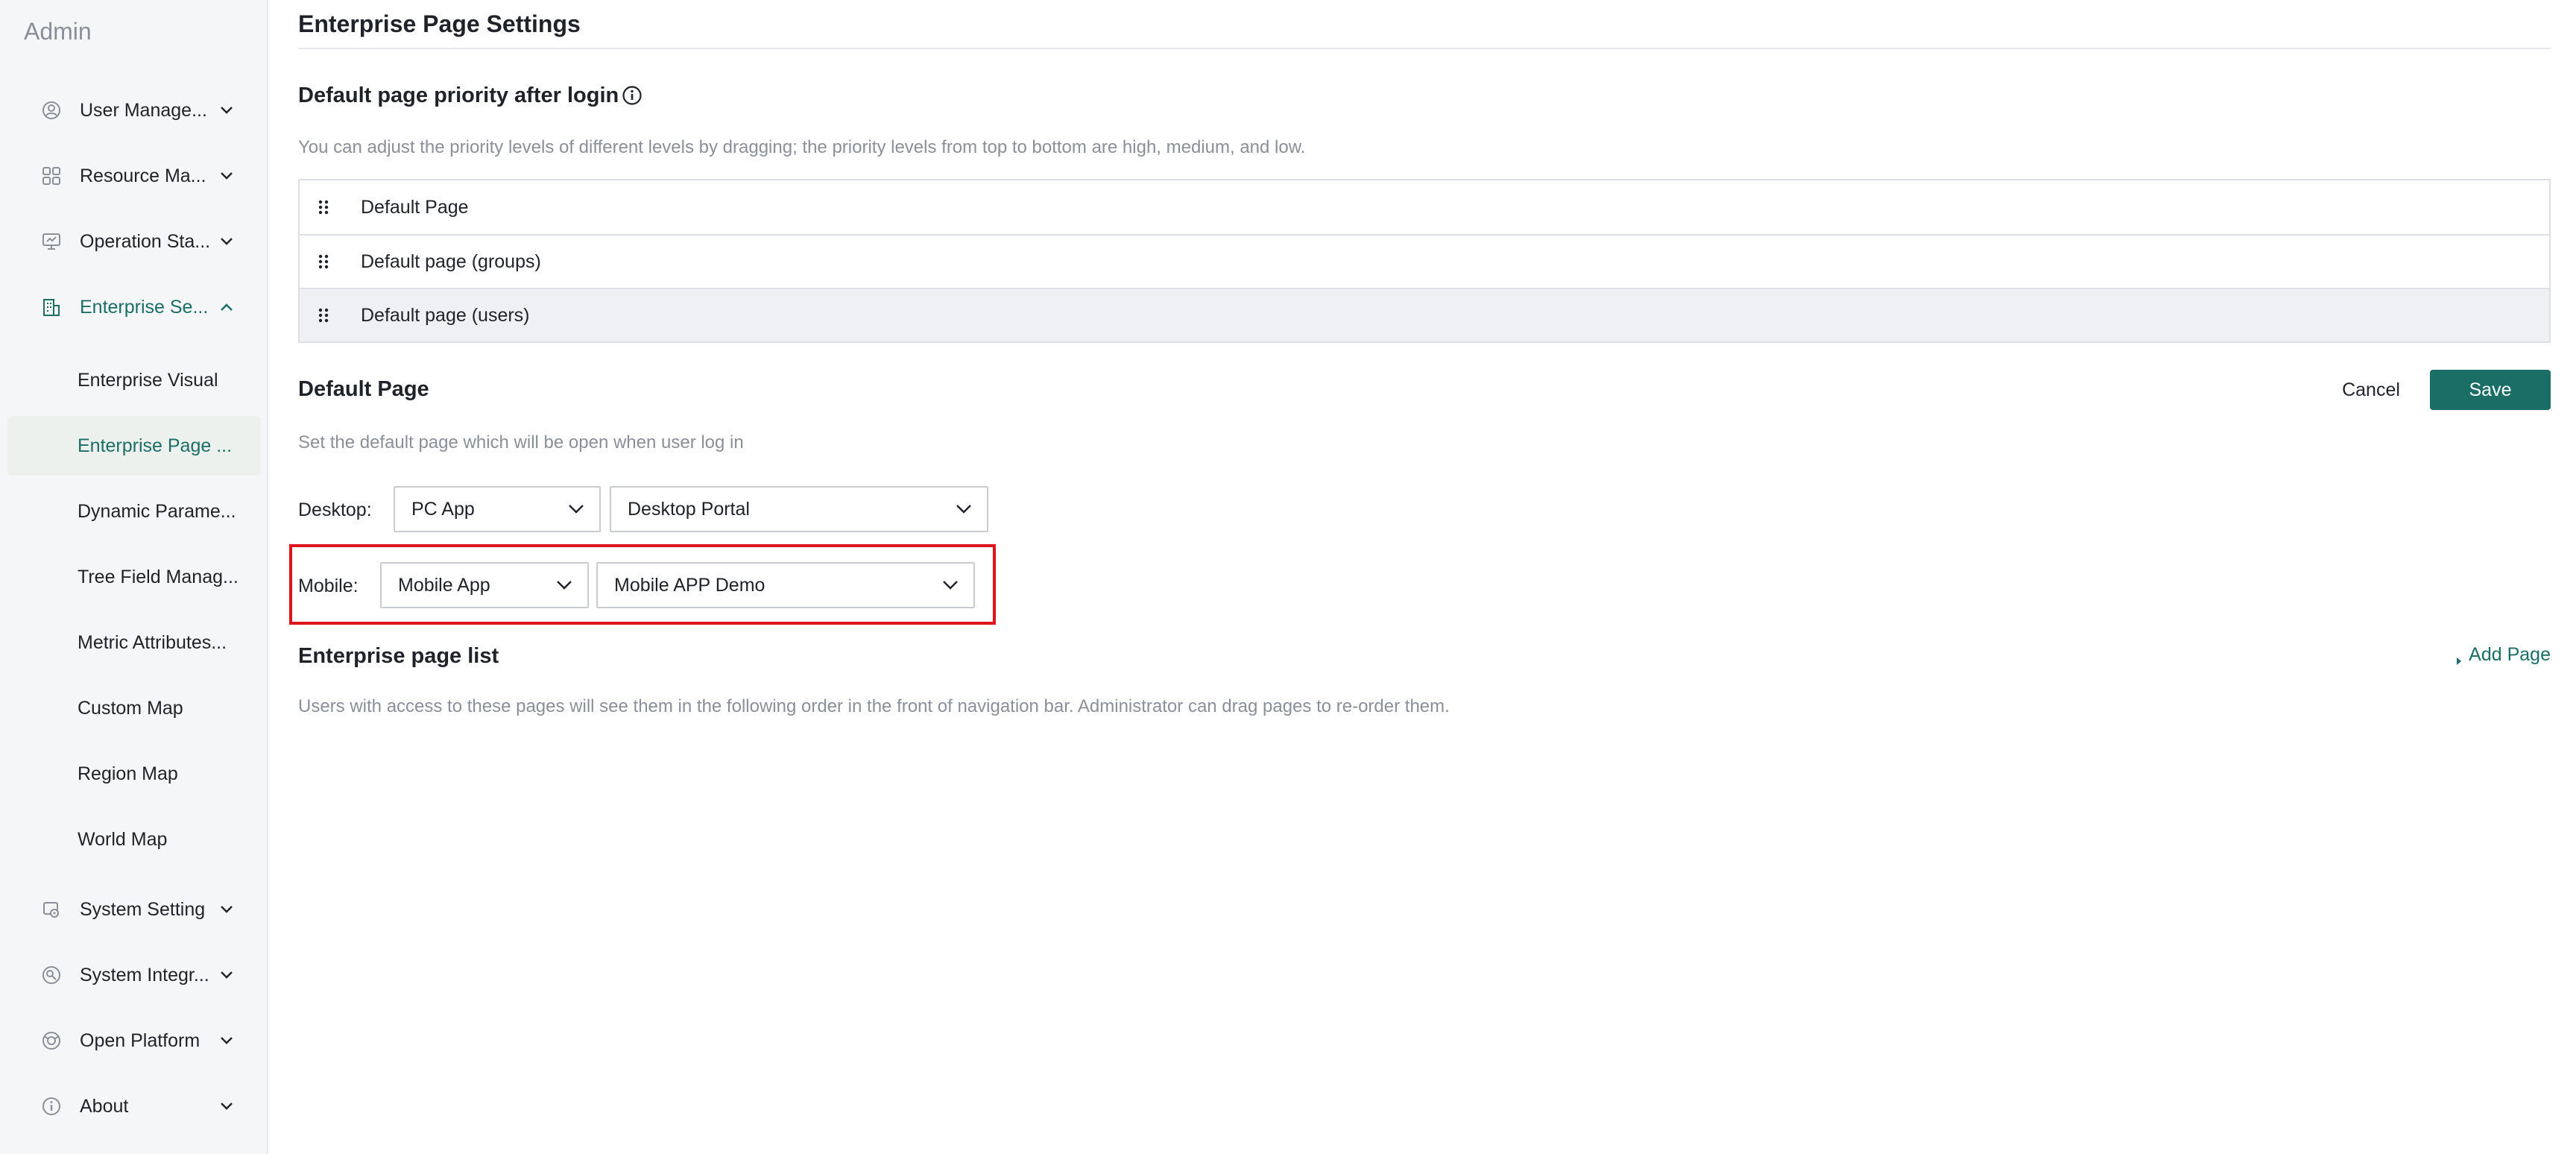 This screenshot has height=1154, width=2576. What do you see at coordinates (799, 509) in the screenshot?
I see `desktop-page-select: Desktop Portal` at bounding box center [799, 509].